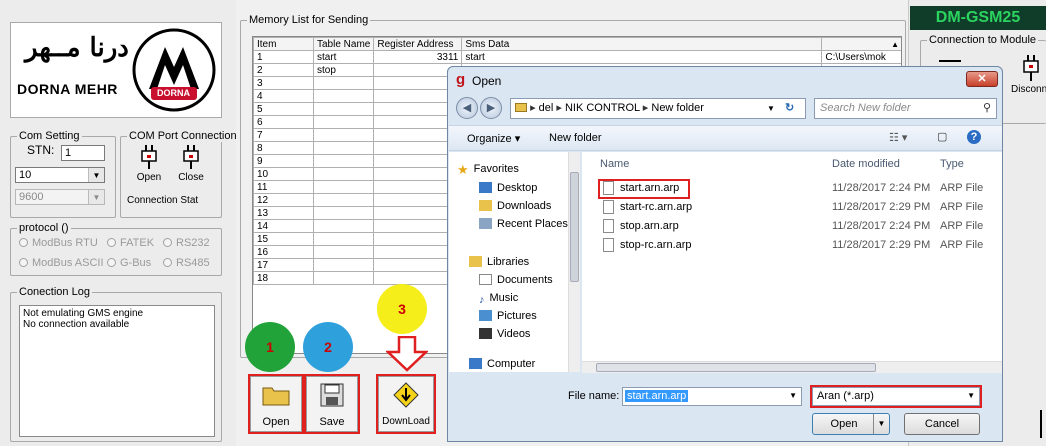 Image resolution: width=1046 pixels, height=446 pixels. Describe the element at coordinates (491, 108) in the screenshot. I see `forward-button: ▶` at that location.